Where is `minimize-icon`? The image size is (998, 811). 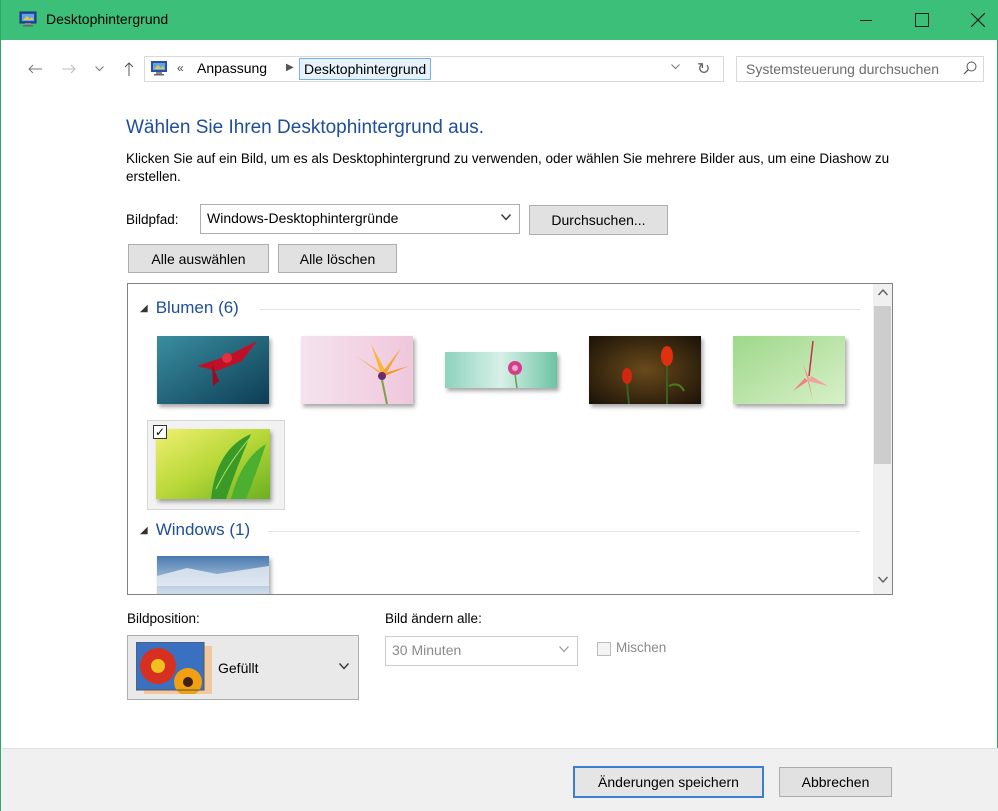
minimize-icon is located at coordinates (866, 20).